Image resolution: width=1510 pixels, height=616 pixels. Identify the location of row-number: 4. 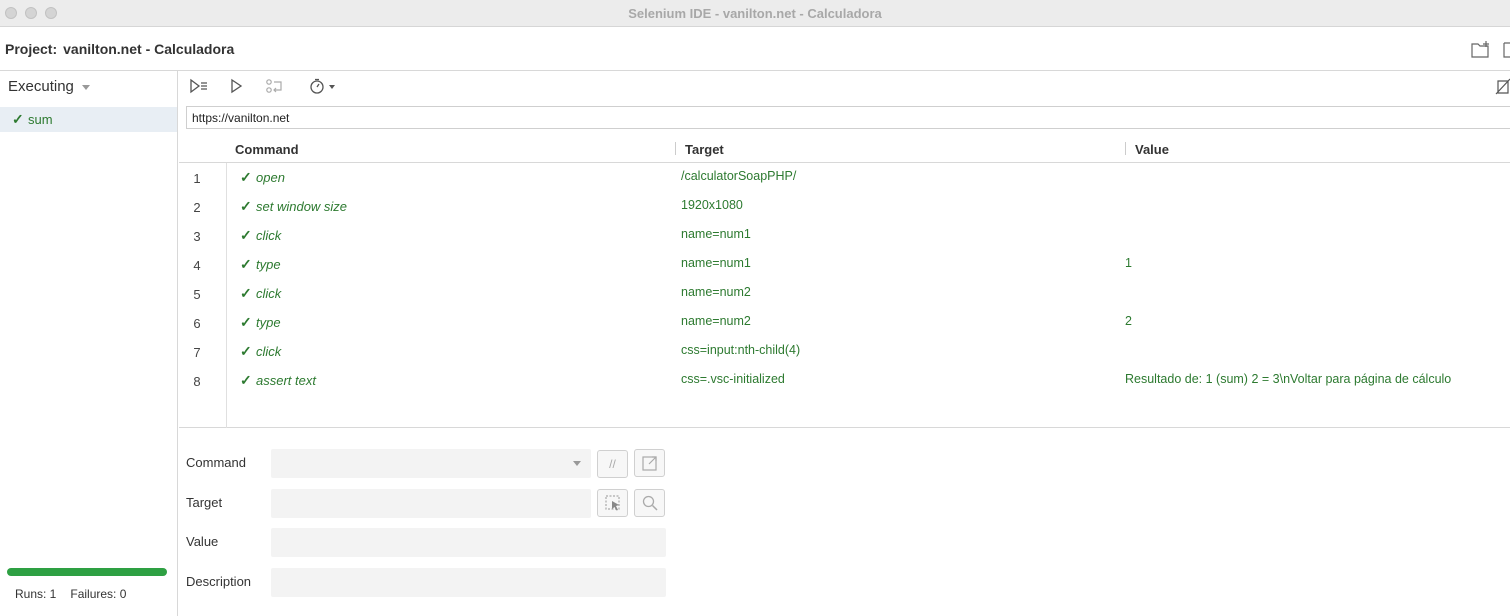
(197, 265).